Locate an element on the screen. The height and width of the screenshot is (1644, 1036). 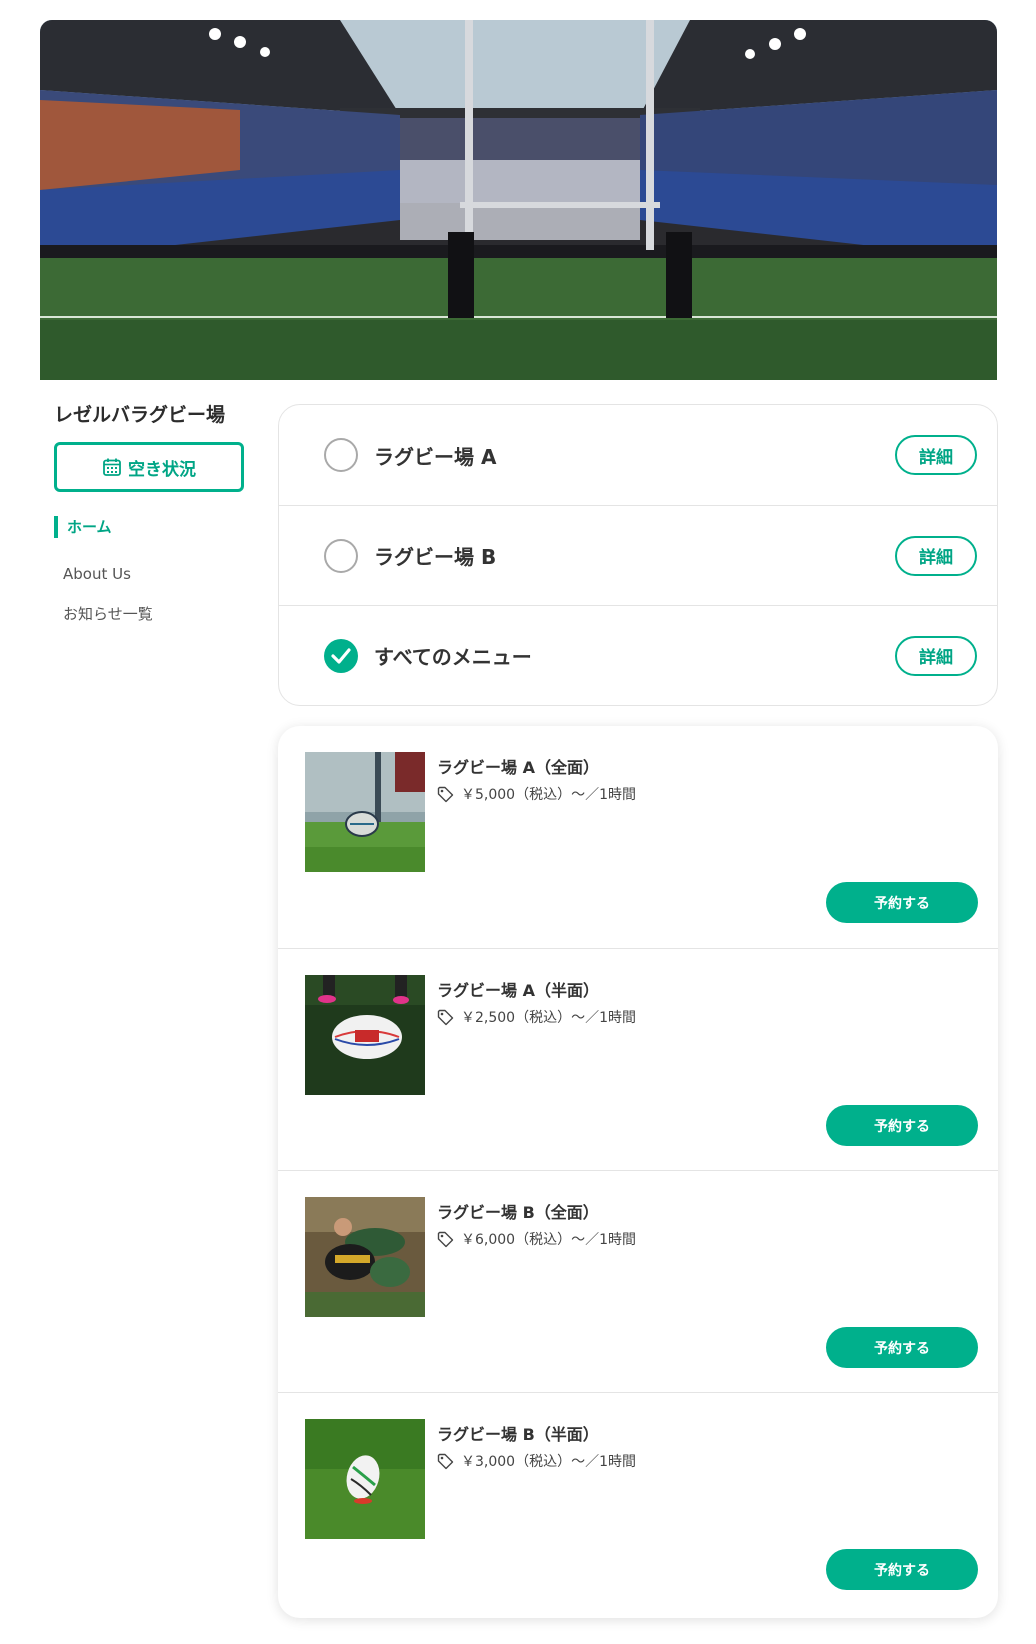
calendar-icon is located at coordinates (112, 467).